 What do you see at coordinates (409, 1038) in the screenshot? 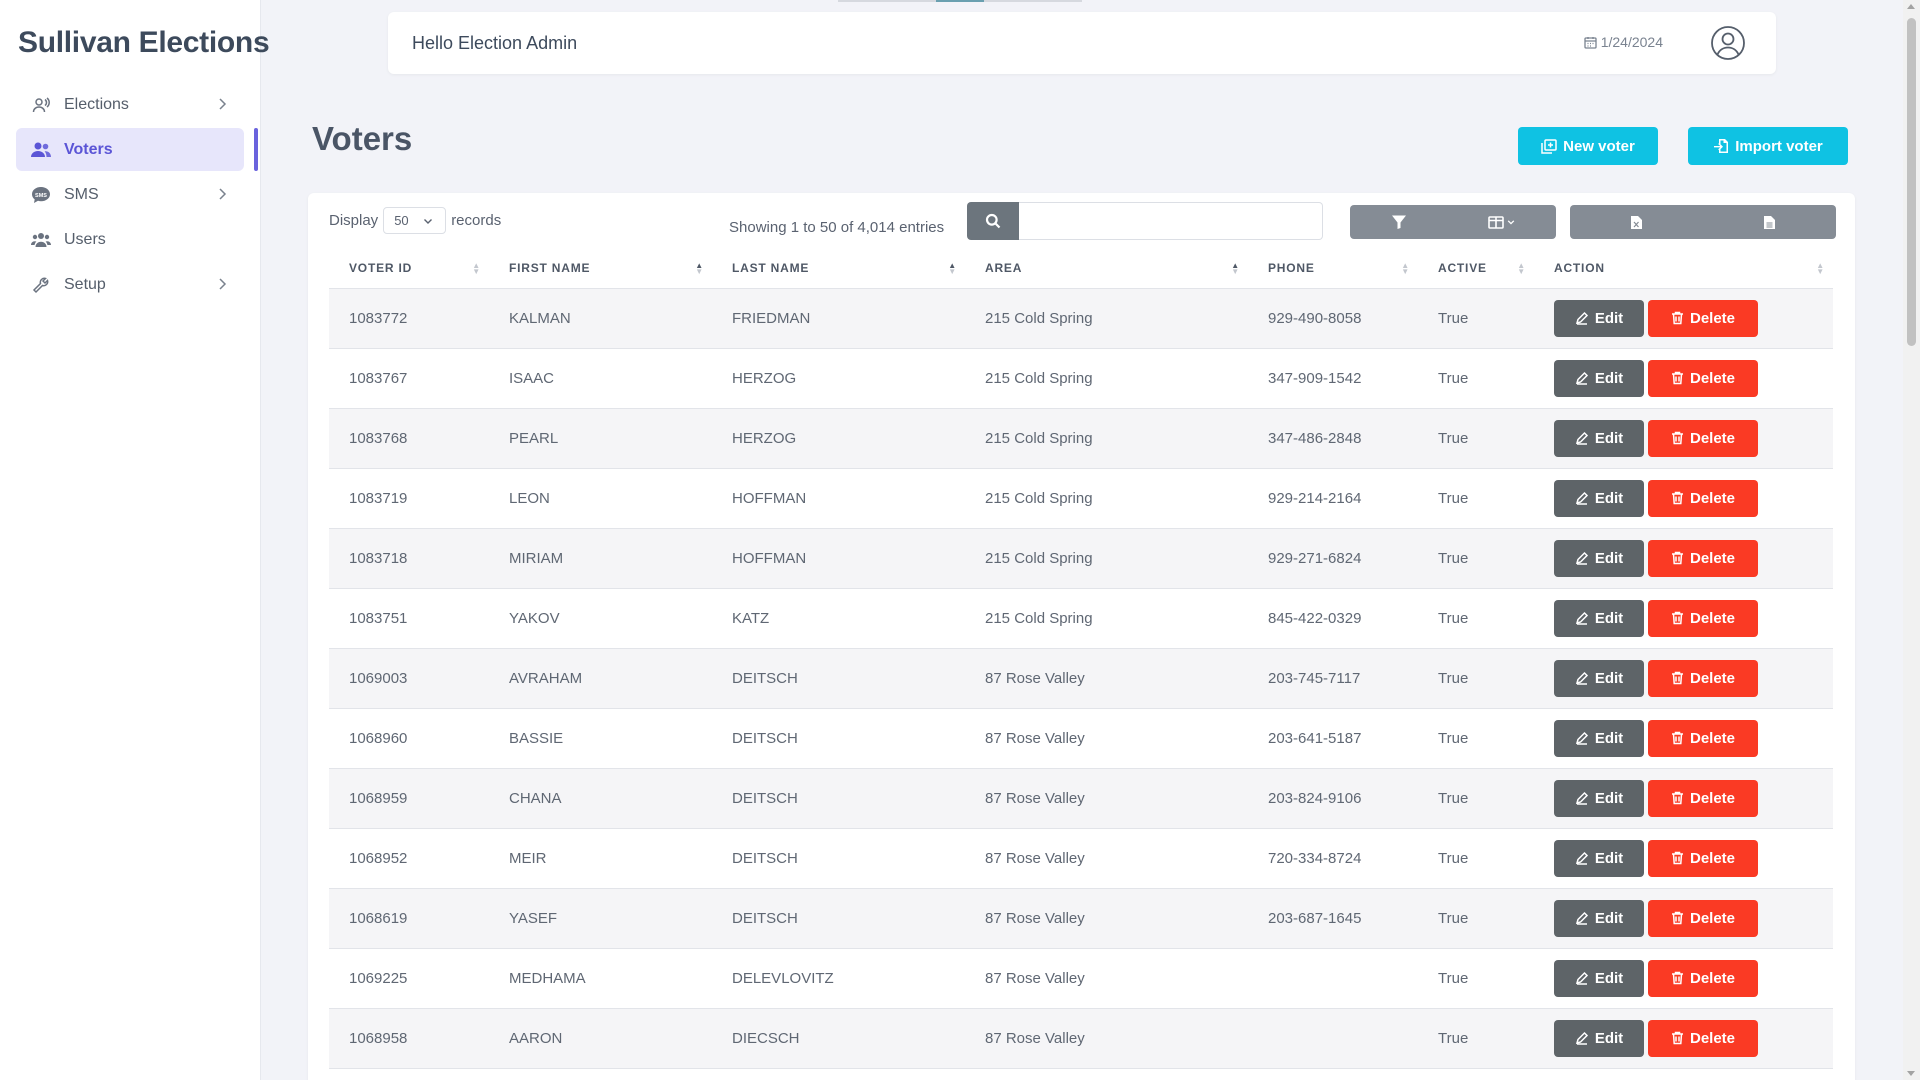
I see `cell-voter-id: 1068958` at bounding box center [409, 1038].